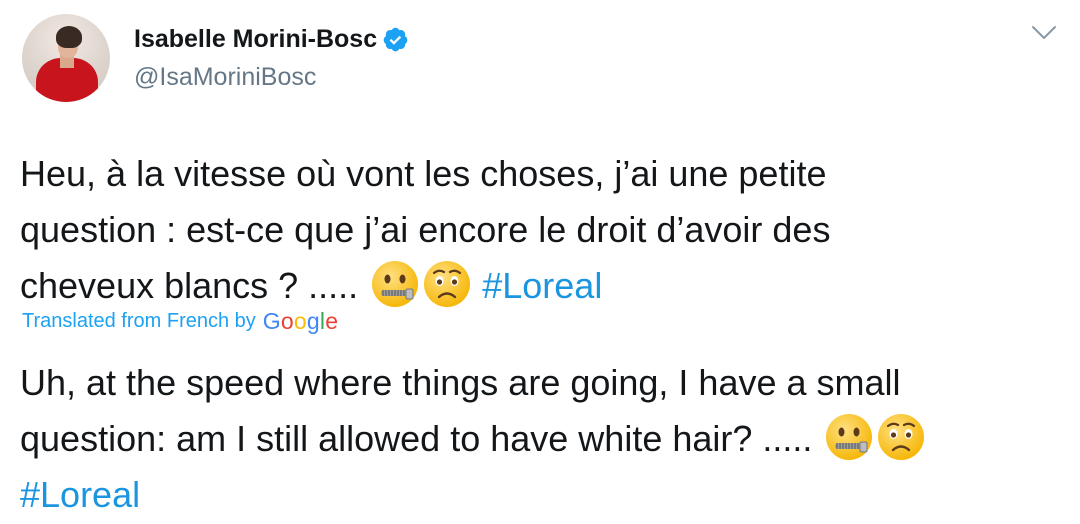  Describe the element at coordinates (225, 77) in the screenshot. I see `author-handle: @IsaMoriniBosc` at that location.